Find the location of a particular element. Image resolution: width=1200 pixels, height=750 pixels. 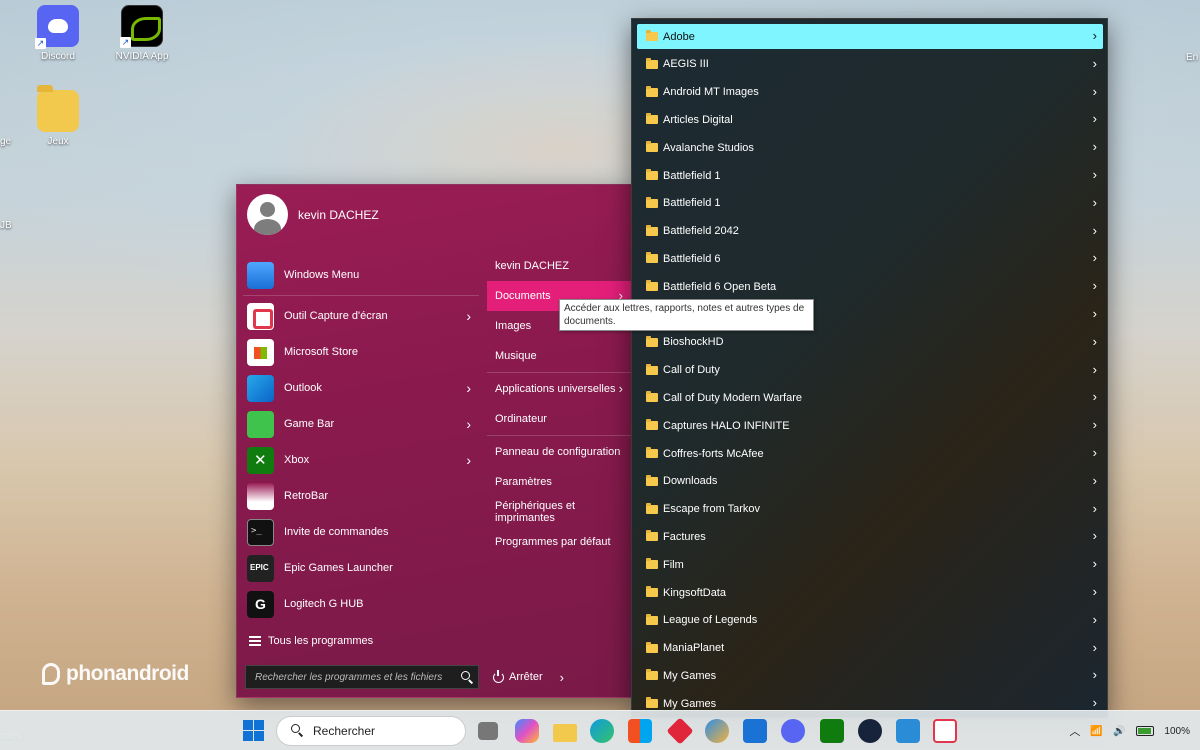

task-view-icon is located at coordinates (488, 731).